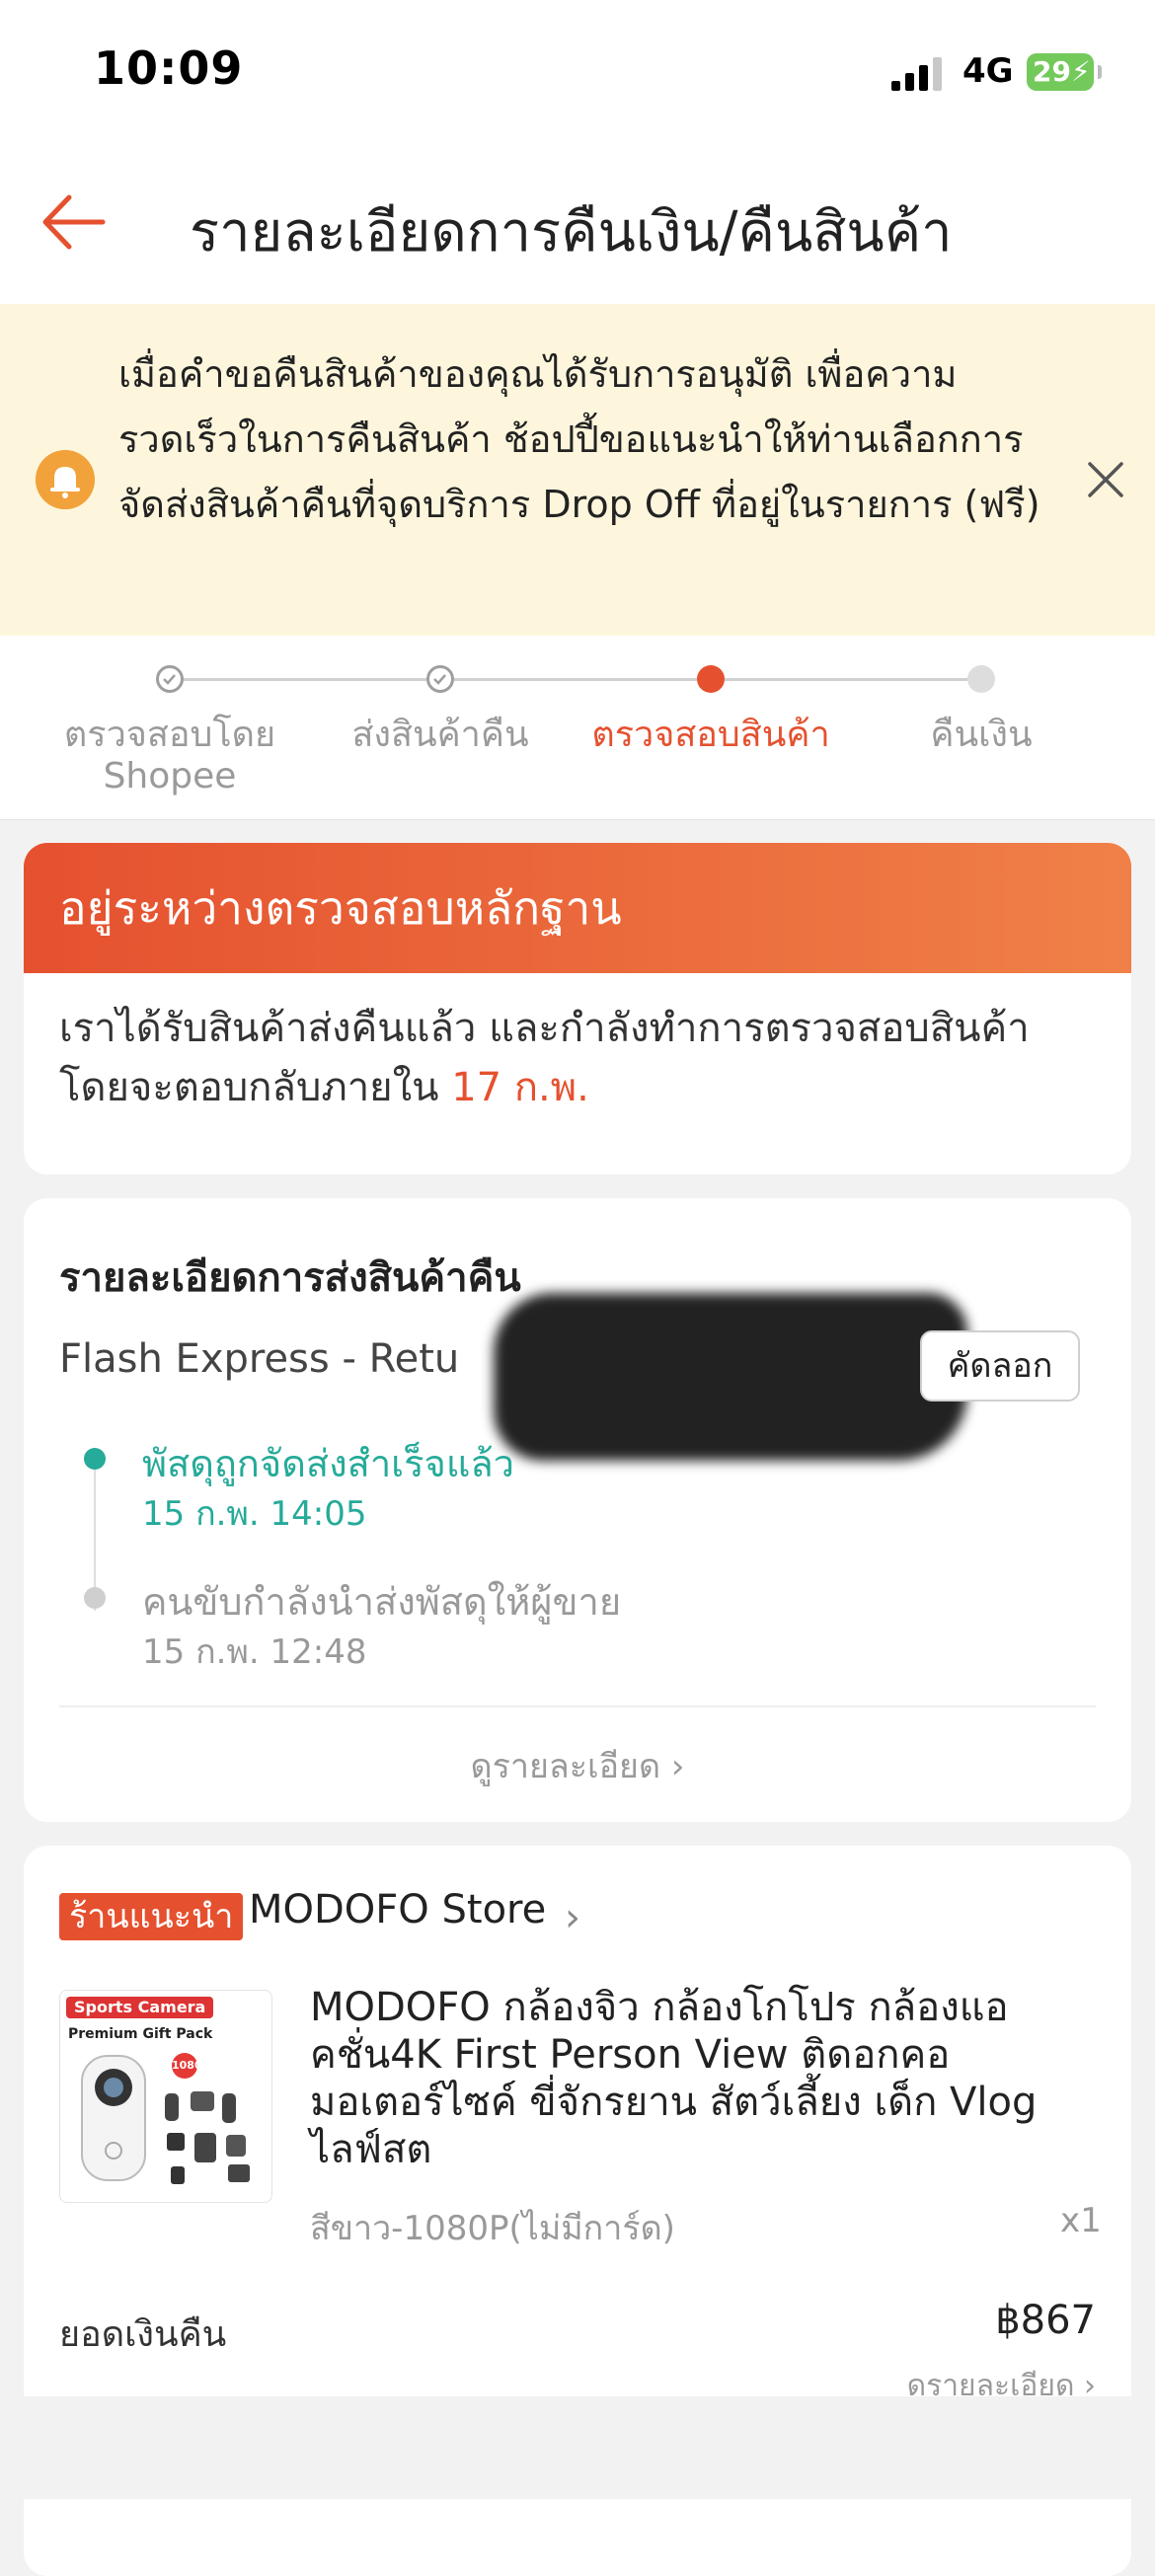 The width and height of the screenshot is (1155, 2576). Describe the element at coordinates (988, 71) in the screenshot. I see `network-label: 4G` at that location.